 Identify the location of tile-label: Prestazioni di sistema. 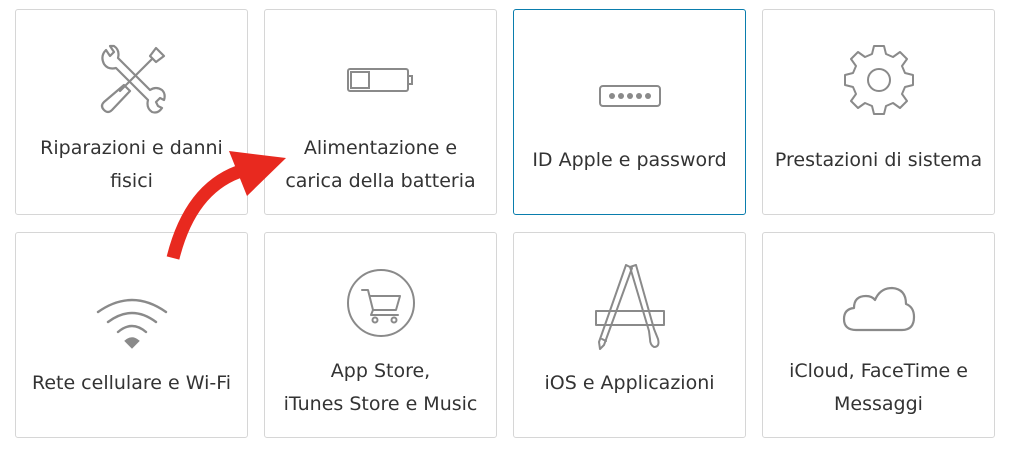
(878, 160).